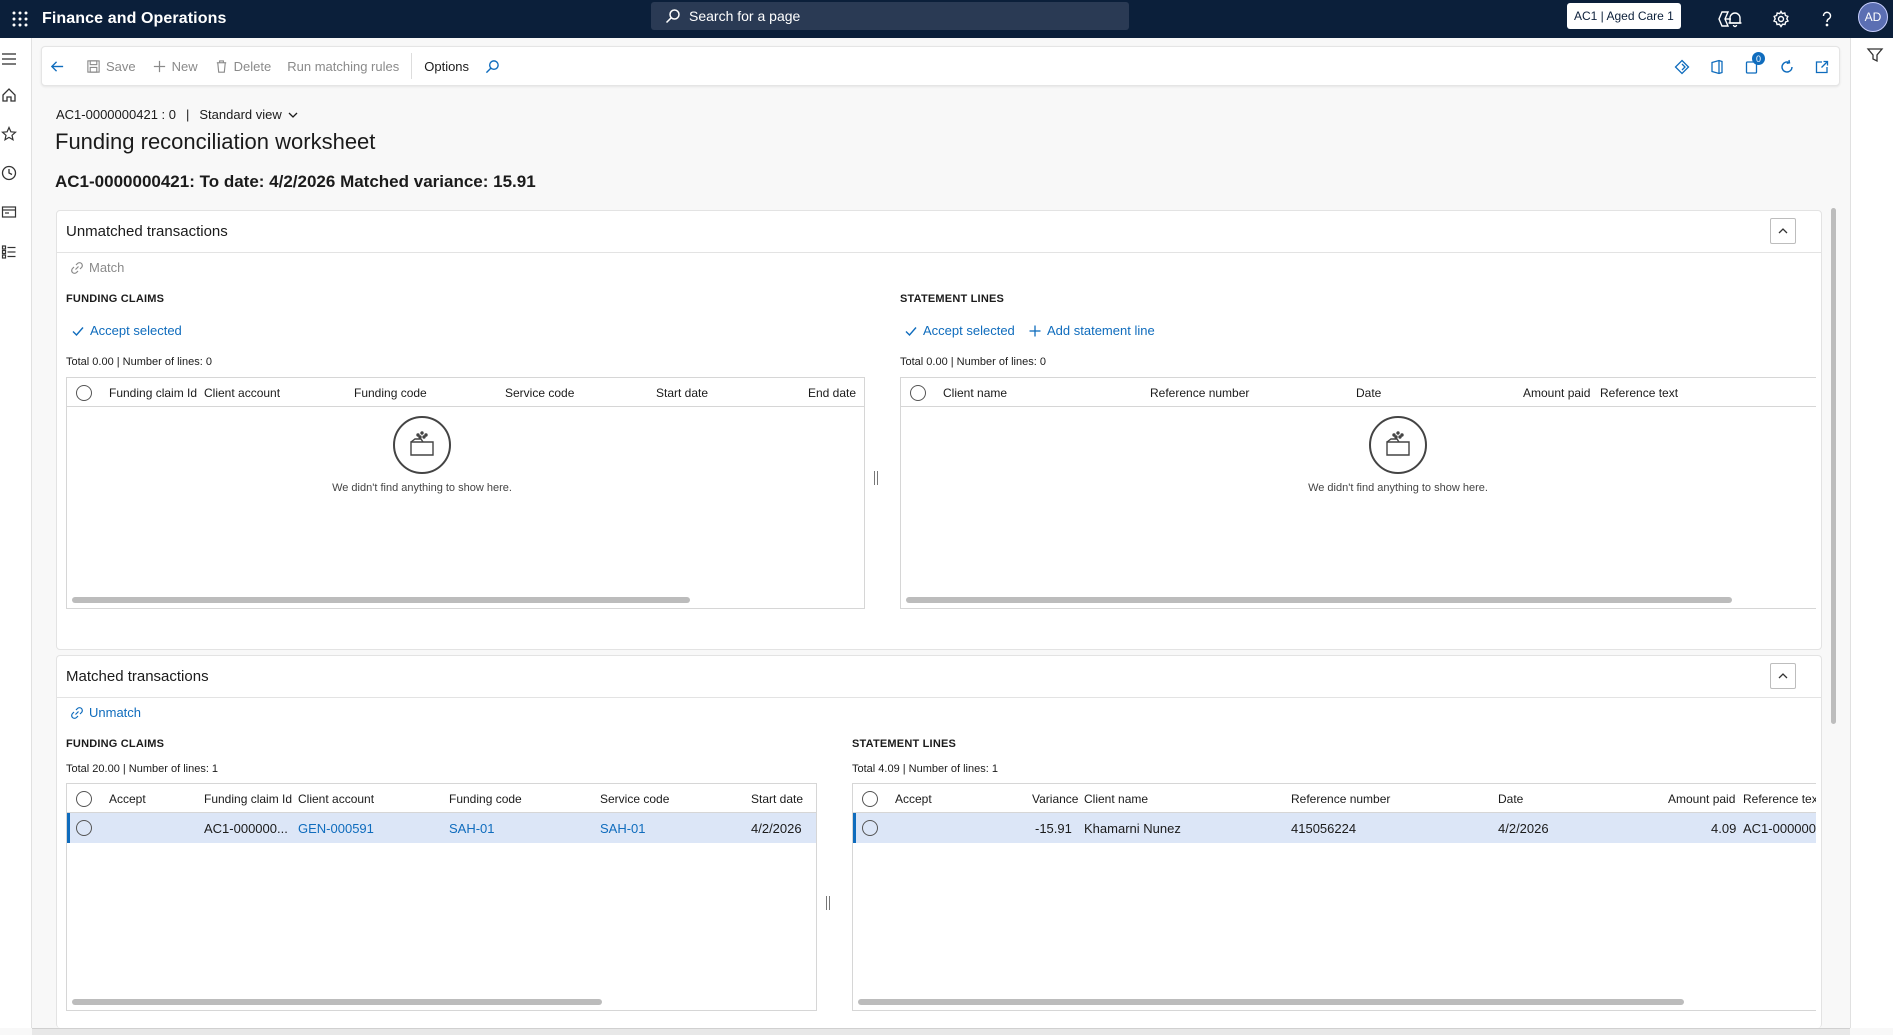 The width and height of the screenshot is (1893, 1035). What do you see at coordinates (1053, 828) in the screenshot?
I see `cell-variance: -15.91` at bounding box center [1053, 828].